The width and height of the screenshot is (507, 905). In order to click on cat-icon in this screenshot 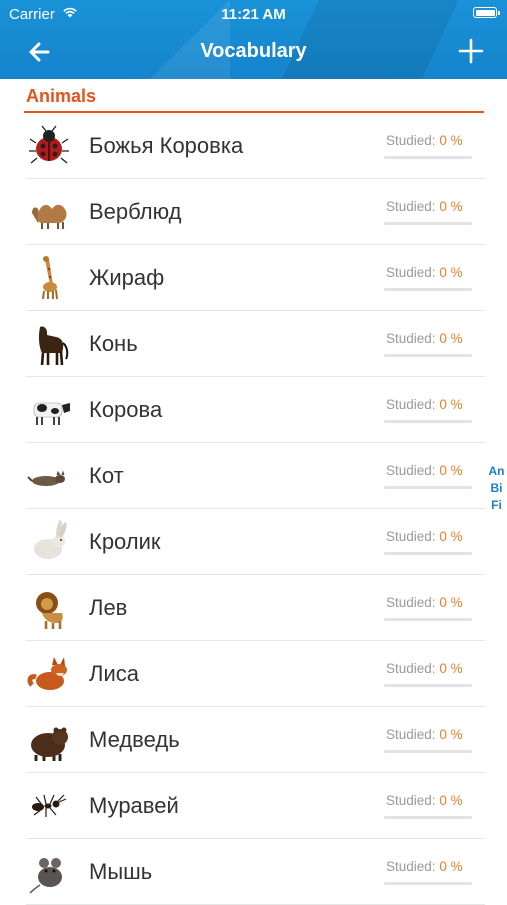, I will do `click(46, 478)`.